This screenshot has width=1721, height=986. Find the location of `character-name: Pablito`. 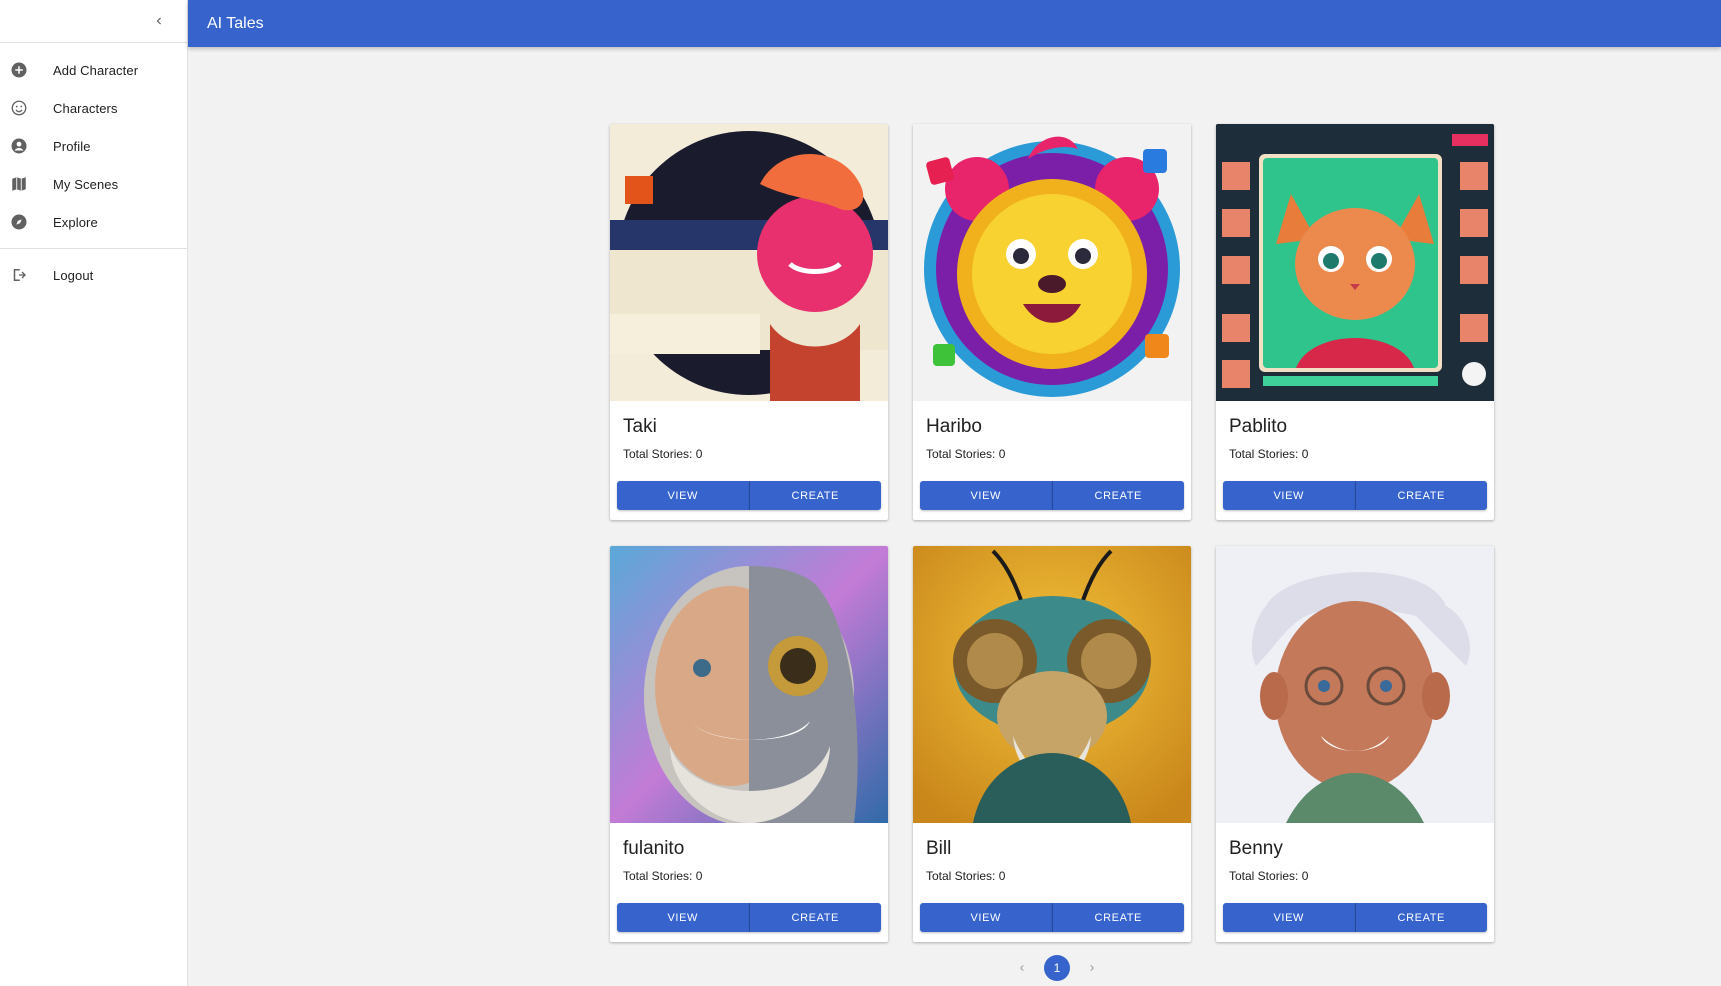

character-name: Pablito is located at coordinates (1258, 426).